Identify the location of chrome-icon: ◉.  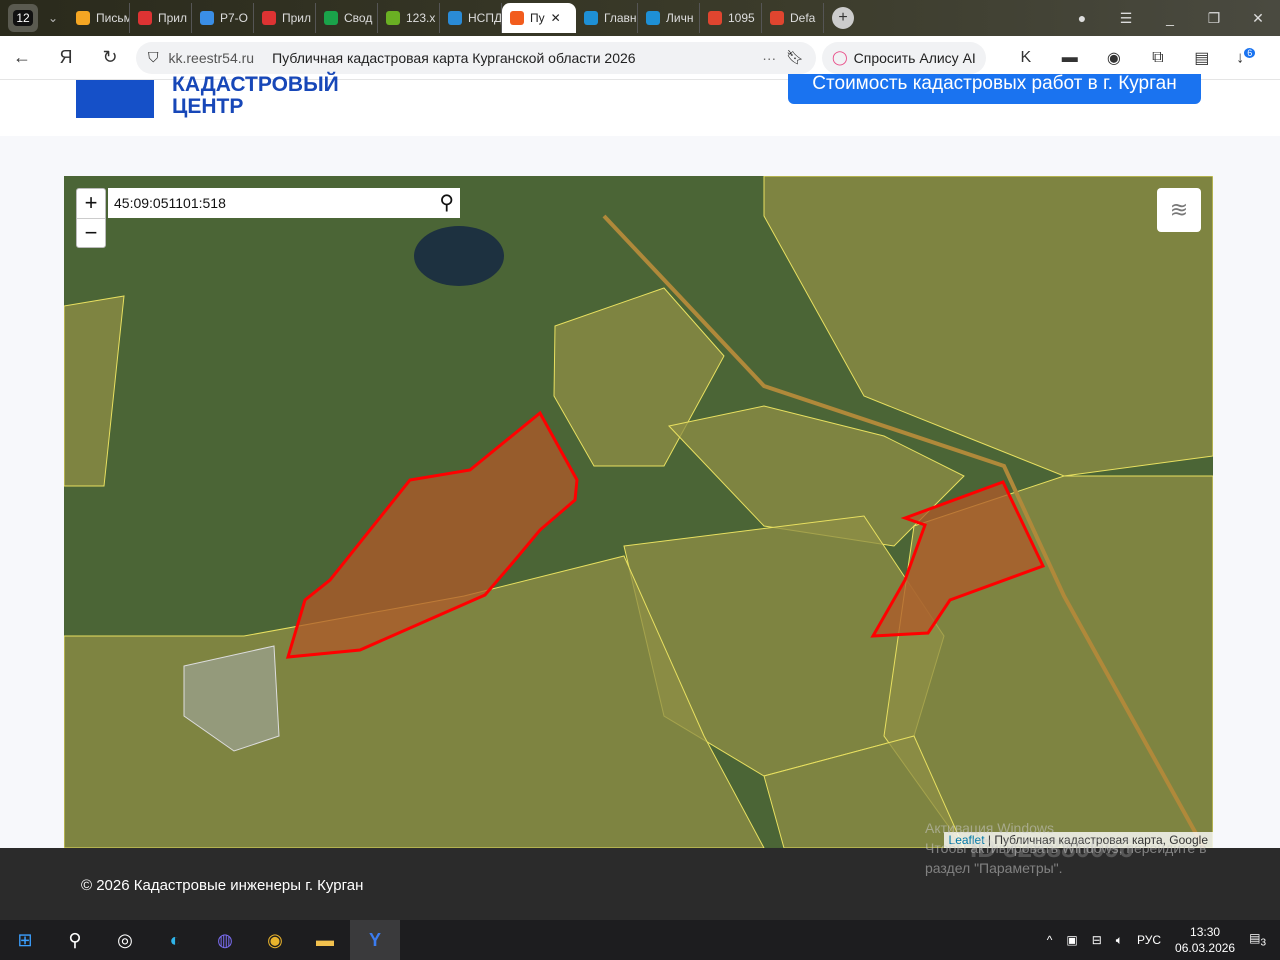
(275, 940).